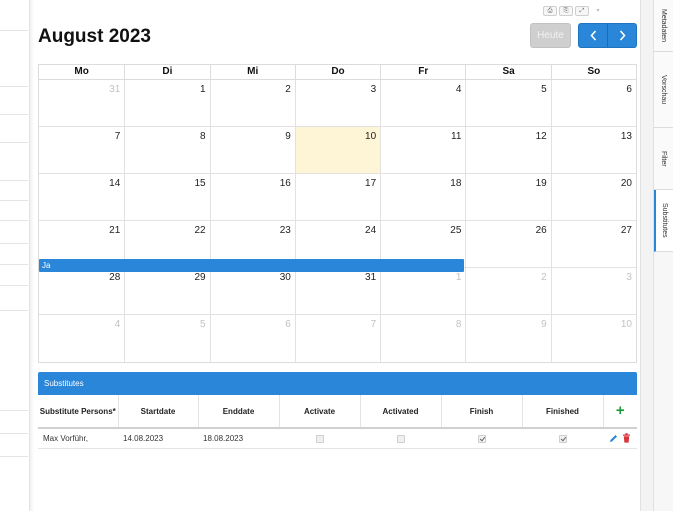 The image size is (673, 511). What do you see at coordinates (422, 72) in the screenshot?
I see `weekday-label: Fr` at bounding box center [422, 72].